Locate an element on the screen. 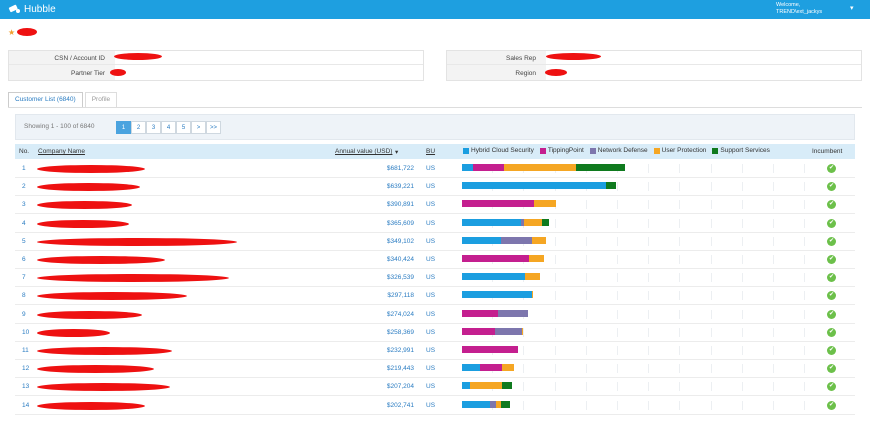 The width and height of the screenshot is (870, 424). page-2-button: 2 is located at coordinates (138, 127).